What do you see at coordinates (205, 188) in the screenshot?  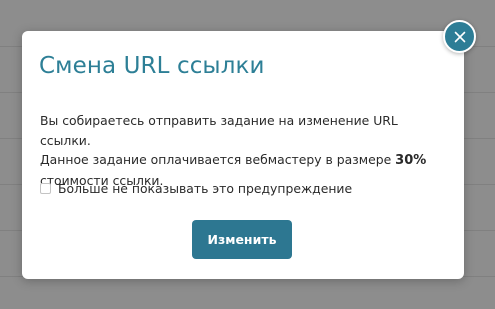 I see `dont-show-again-label: Больше не показывать это предупреждение` at bounding box center [205, 188].